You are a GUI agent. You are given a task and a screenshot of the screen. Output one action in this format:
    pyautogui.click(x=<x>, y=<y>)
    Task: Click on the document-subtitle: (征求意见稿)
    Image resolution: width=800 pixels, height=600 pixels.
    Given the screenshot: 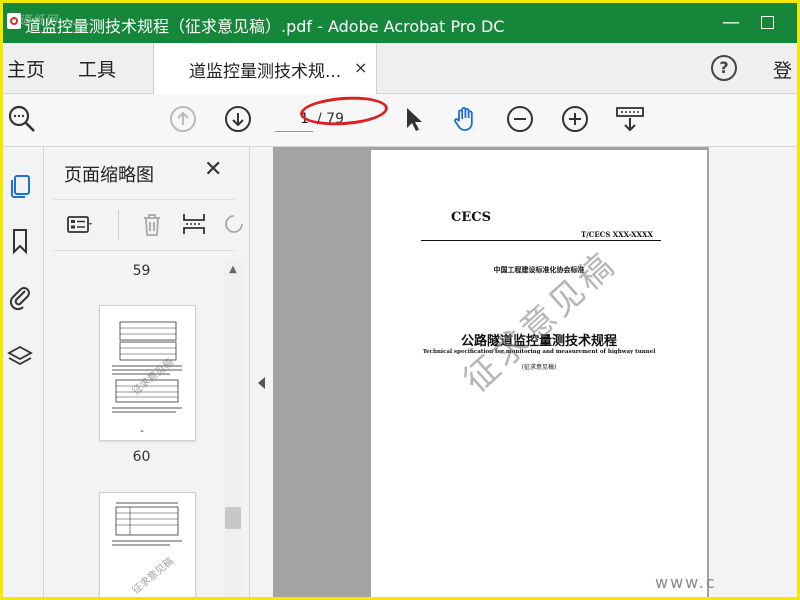 What is the action you would take?
    pyautogui.click(x=539, y=367)
    